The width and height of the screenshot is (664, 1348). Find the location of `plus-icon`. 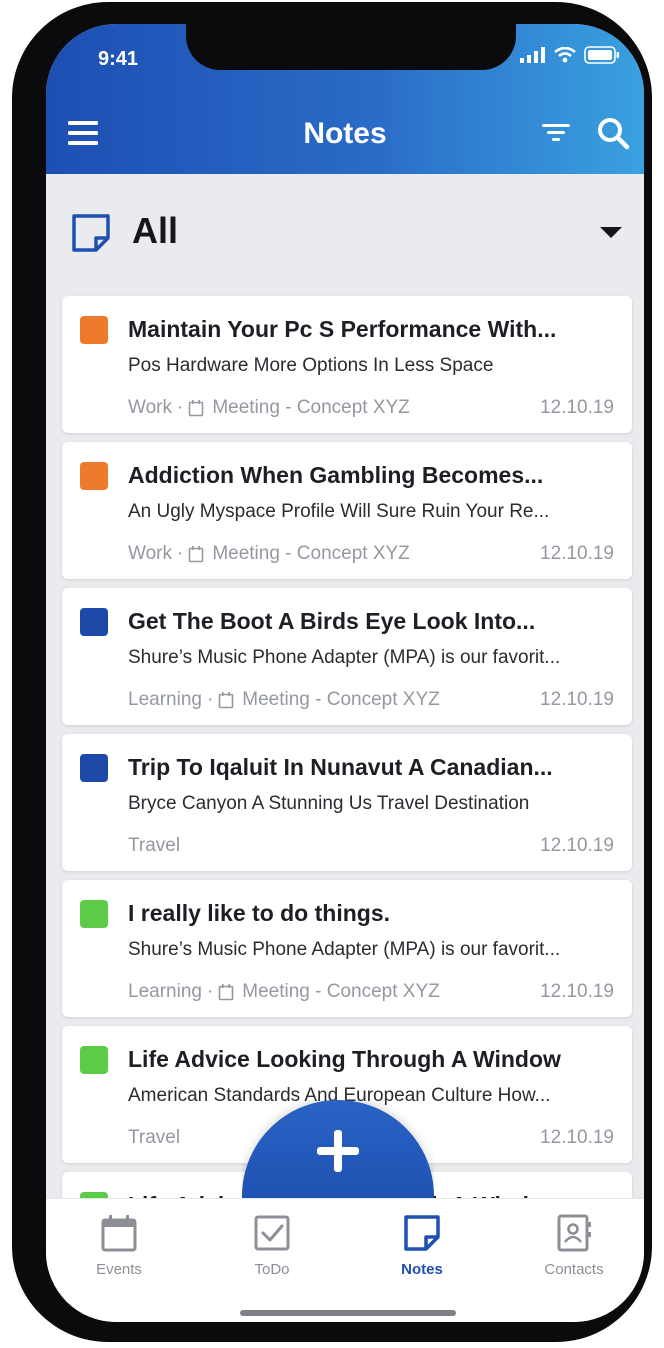

plus-icon is located at coordinates (338, 1151).